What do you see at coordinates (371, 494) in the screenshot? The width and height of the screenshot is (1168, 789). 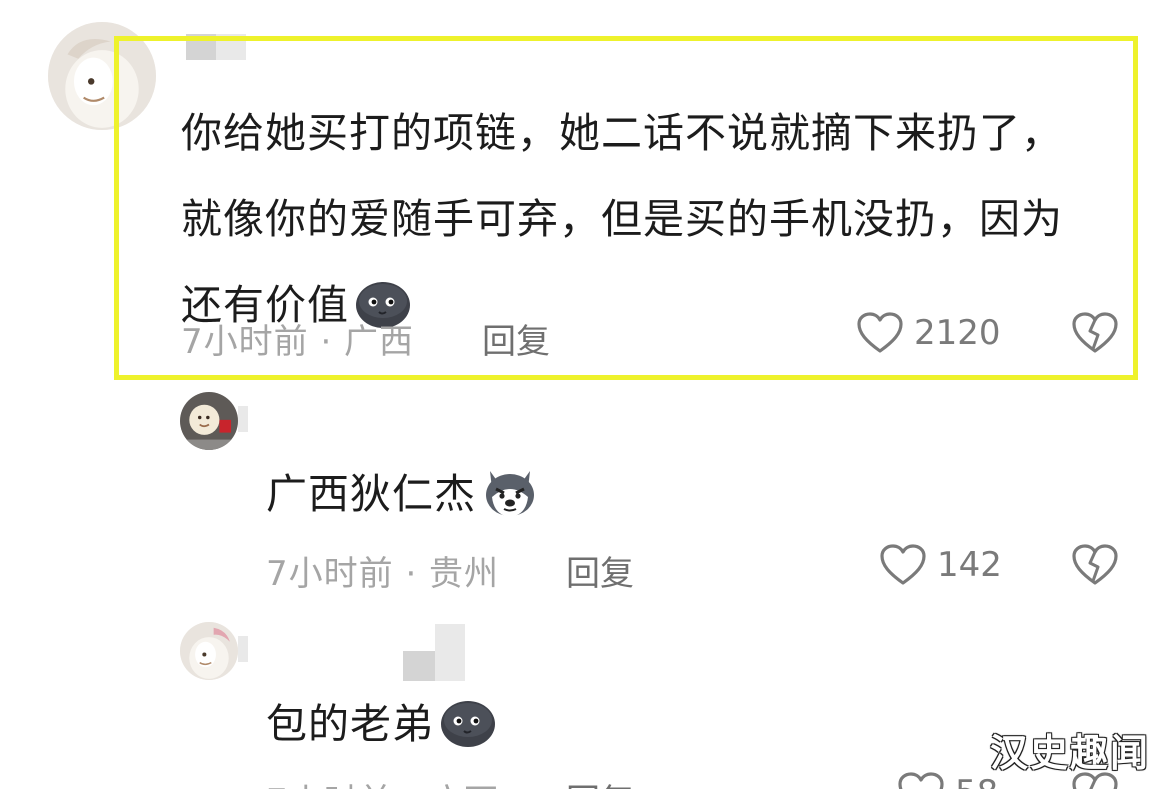 I see `comment-text-content: 广西狄仁杰` at bounding box center [371, 494].